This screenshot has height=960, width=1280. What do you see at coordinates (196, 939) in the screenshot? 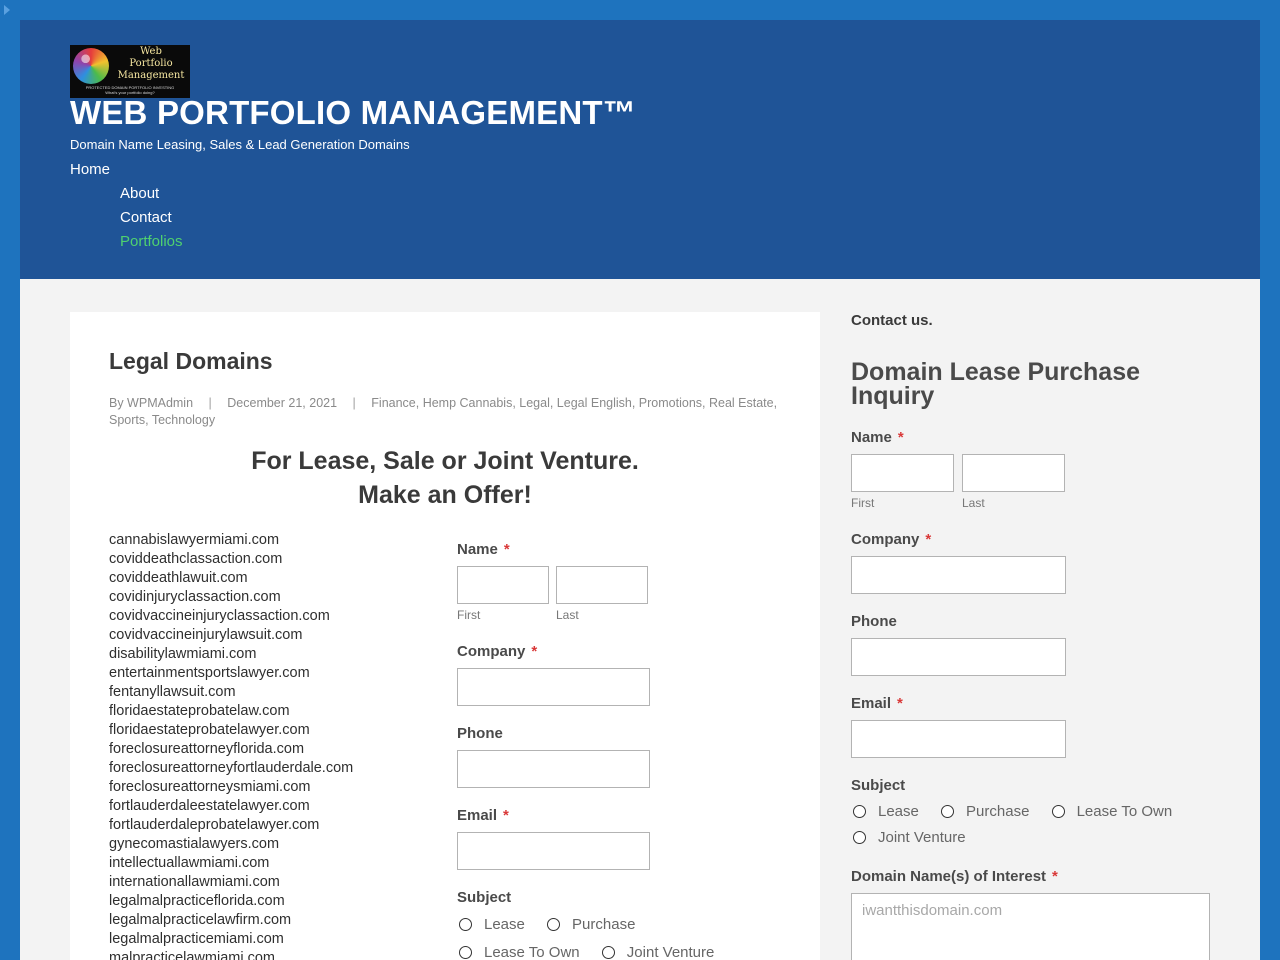
I see `domain-list-item: legalmalpracticemiami.com` at bounding box center [196, 939].